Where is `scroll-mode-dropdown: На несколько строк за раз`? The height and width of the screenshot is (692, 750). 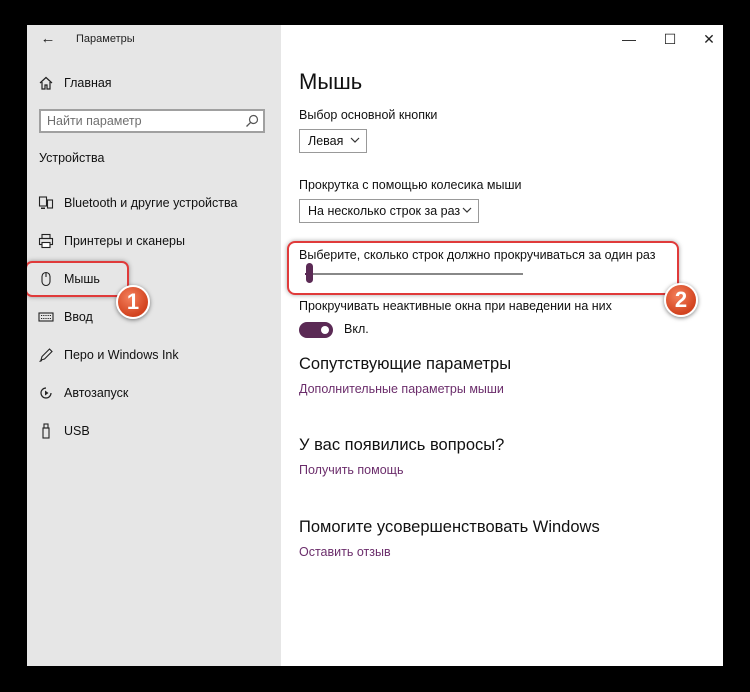 scroll-mode-dropdown: На несколько строк за раз is located at coordinates (389, 211).